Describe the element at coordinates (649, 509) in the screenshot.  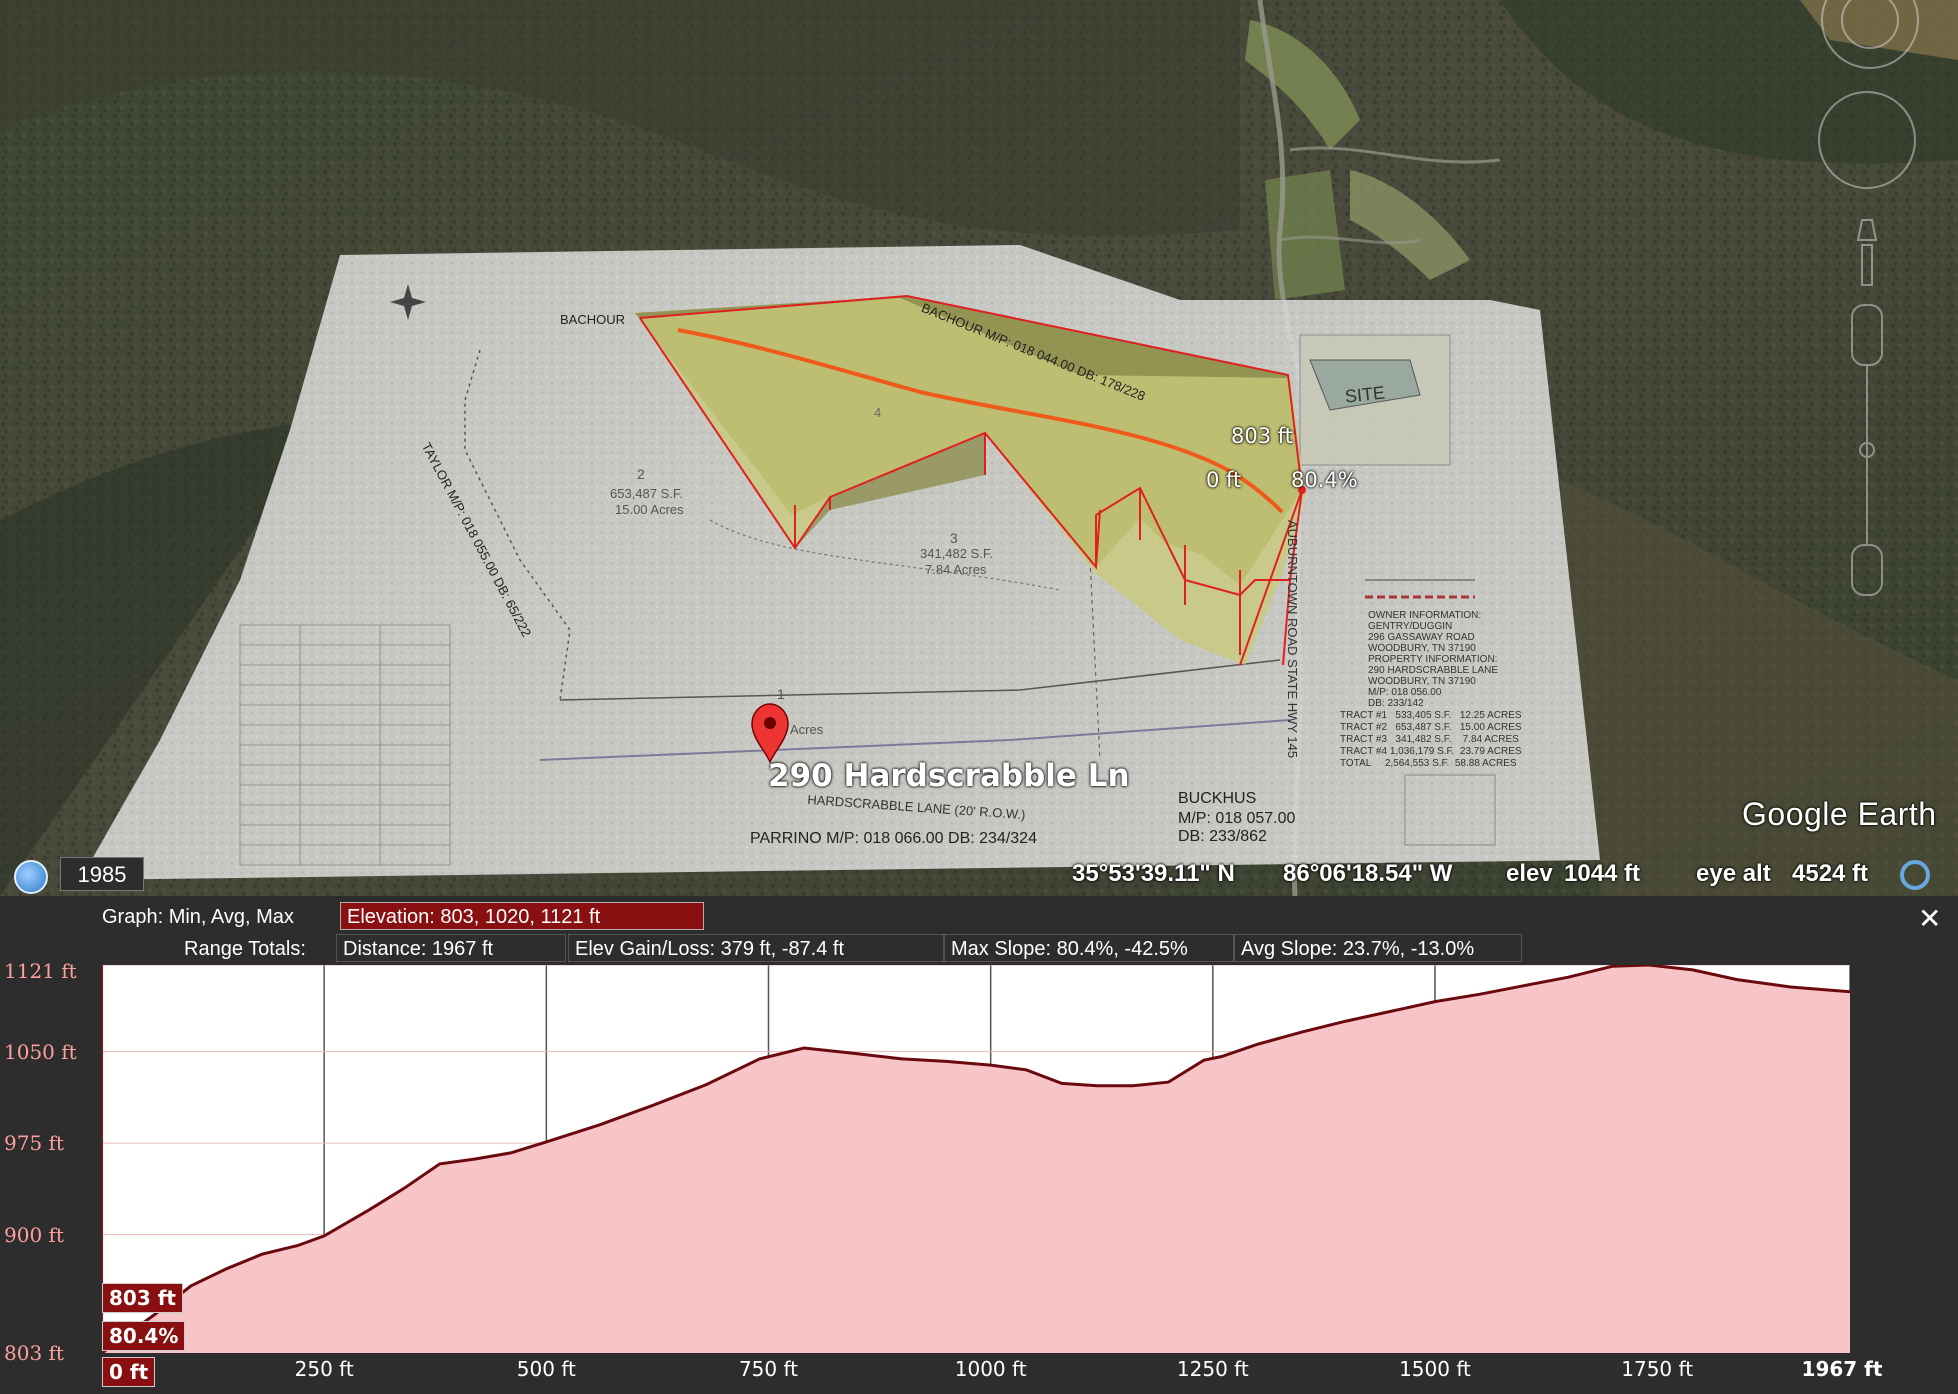
I see `plat-tract-2-acres: 15.00 Acres` at that location.